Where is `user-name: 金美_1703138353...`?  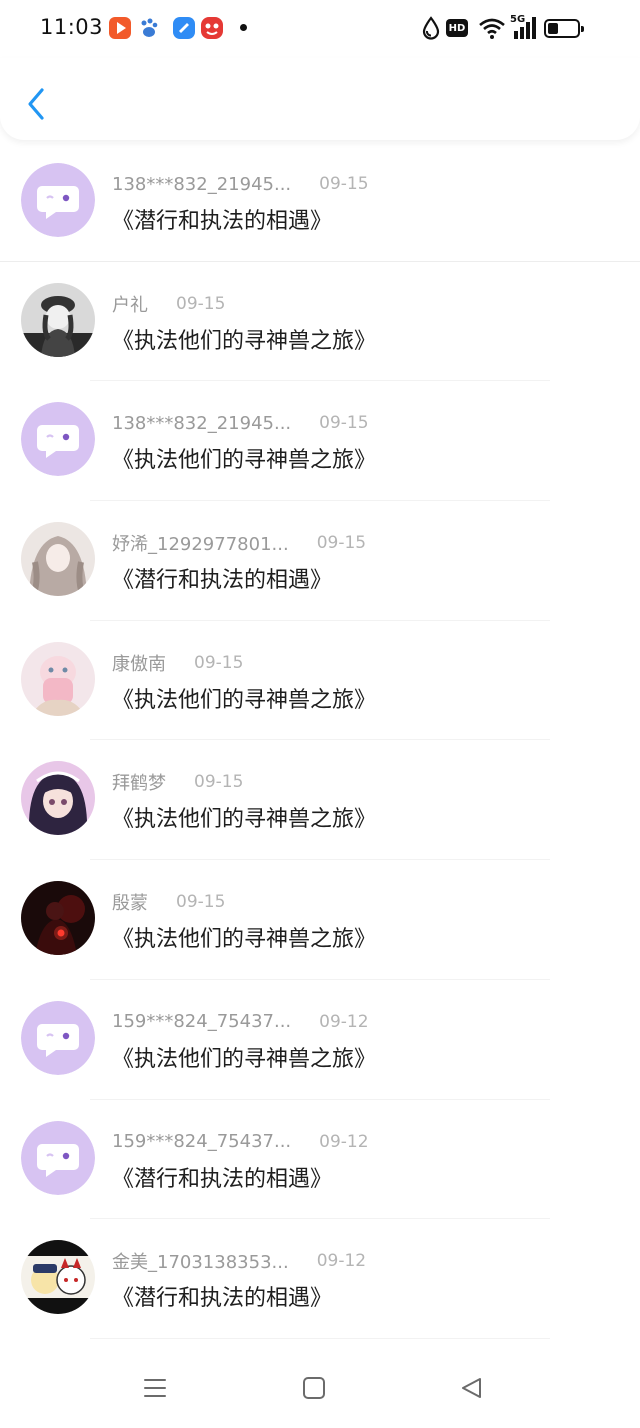
user-name: 金美_1703138353... is located at coordinates (200, 1263).